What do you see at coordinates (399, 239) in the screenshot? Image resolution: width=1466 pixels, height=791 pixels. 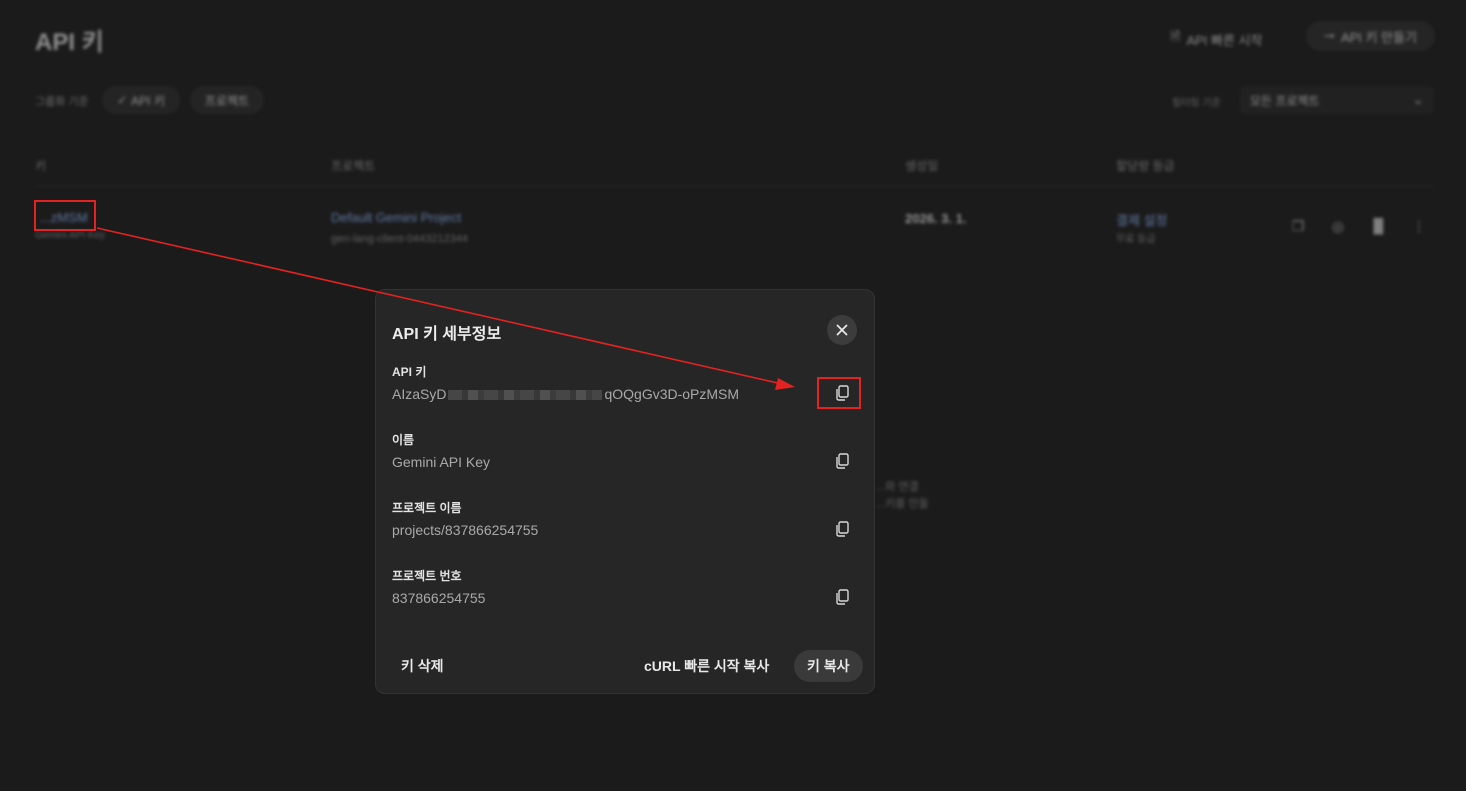 I see `project-id: gen-lang-client-0443212344` at bounding box center [399, 239].